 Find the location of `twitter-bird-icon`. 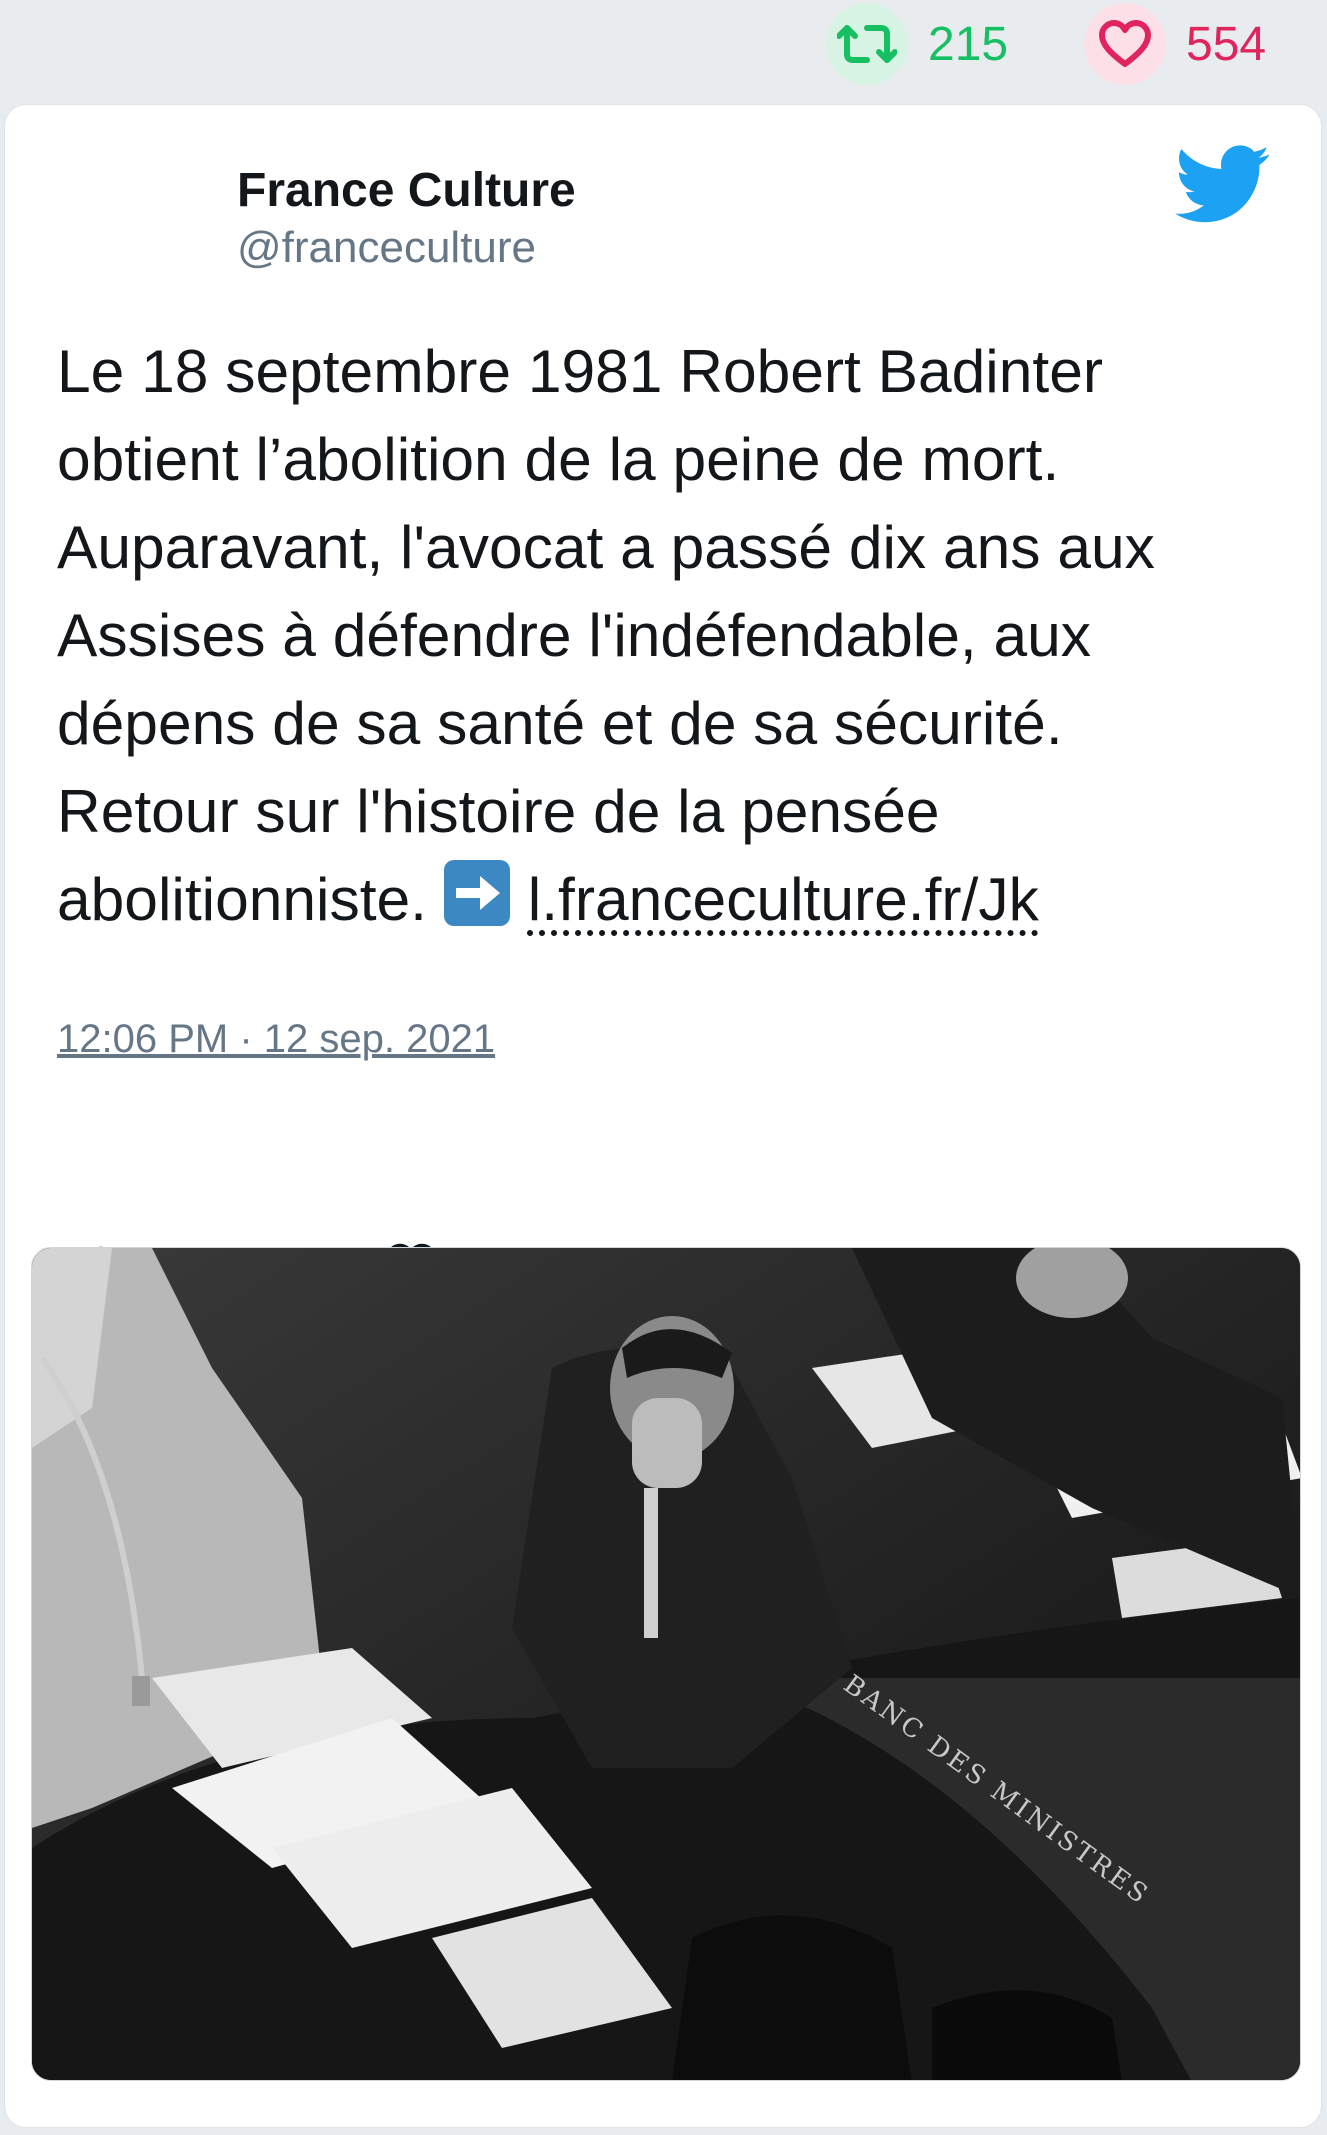

twitter-bird-icon is located at coordinates (1223, 187).